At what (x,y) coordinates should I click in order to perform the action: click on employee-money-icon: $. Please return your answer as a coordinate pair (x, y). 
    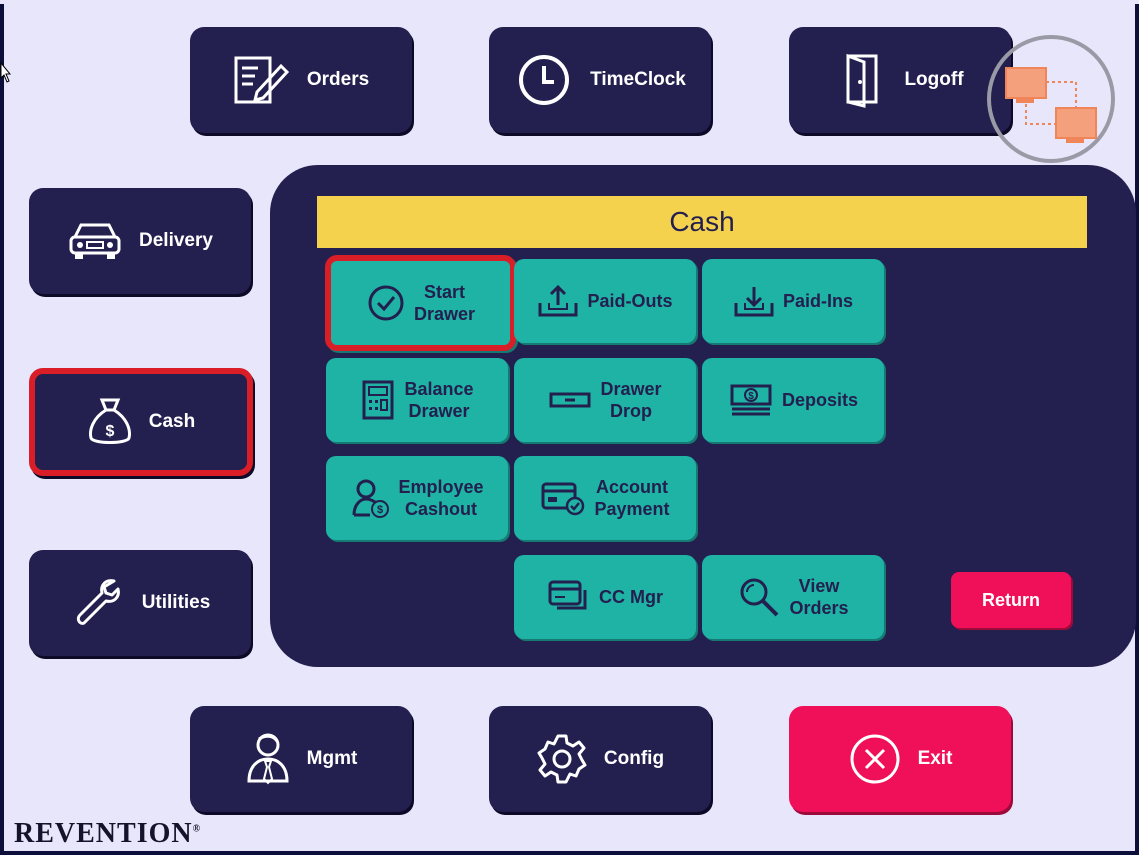
    Looking at the image, I should click on (370, 498).